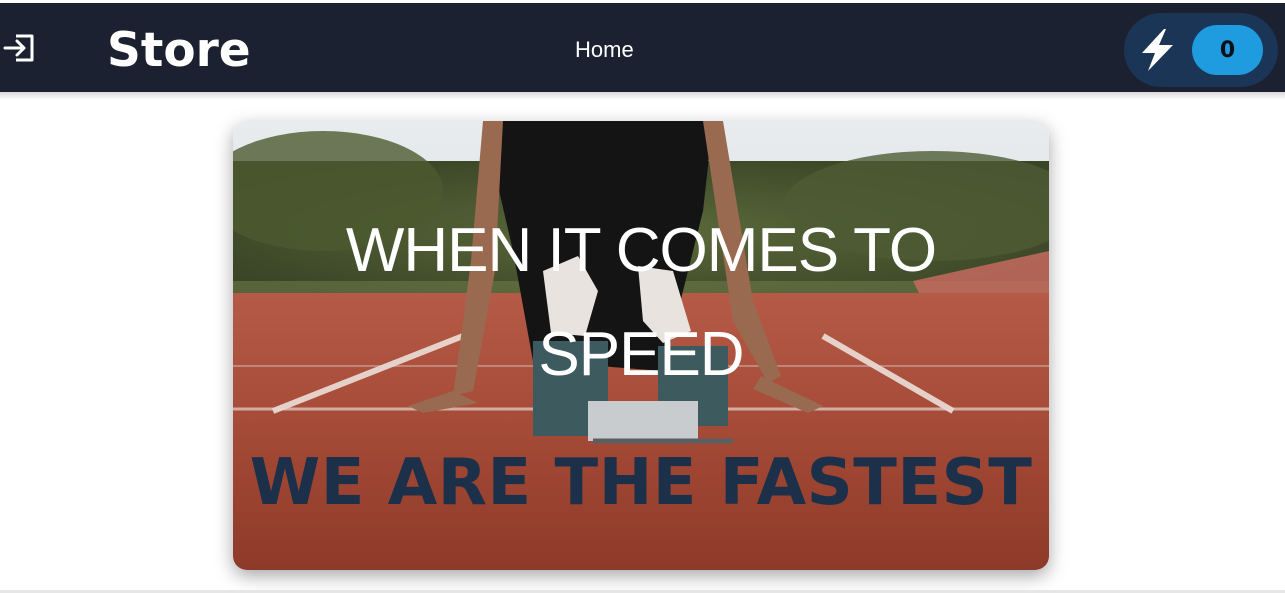  Describe the element at coordinates (20, 48) in the screenshot. I see `login-icon` at that location.